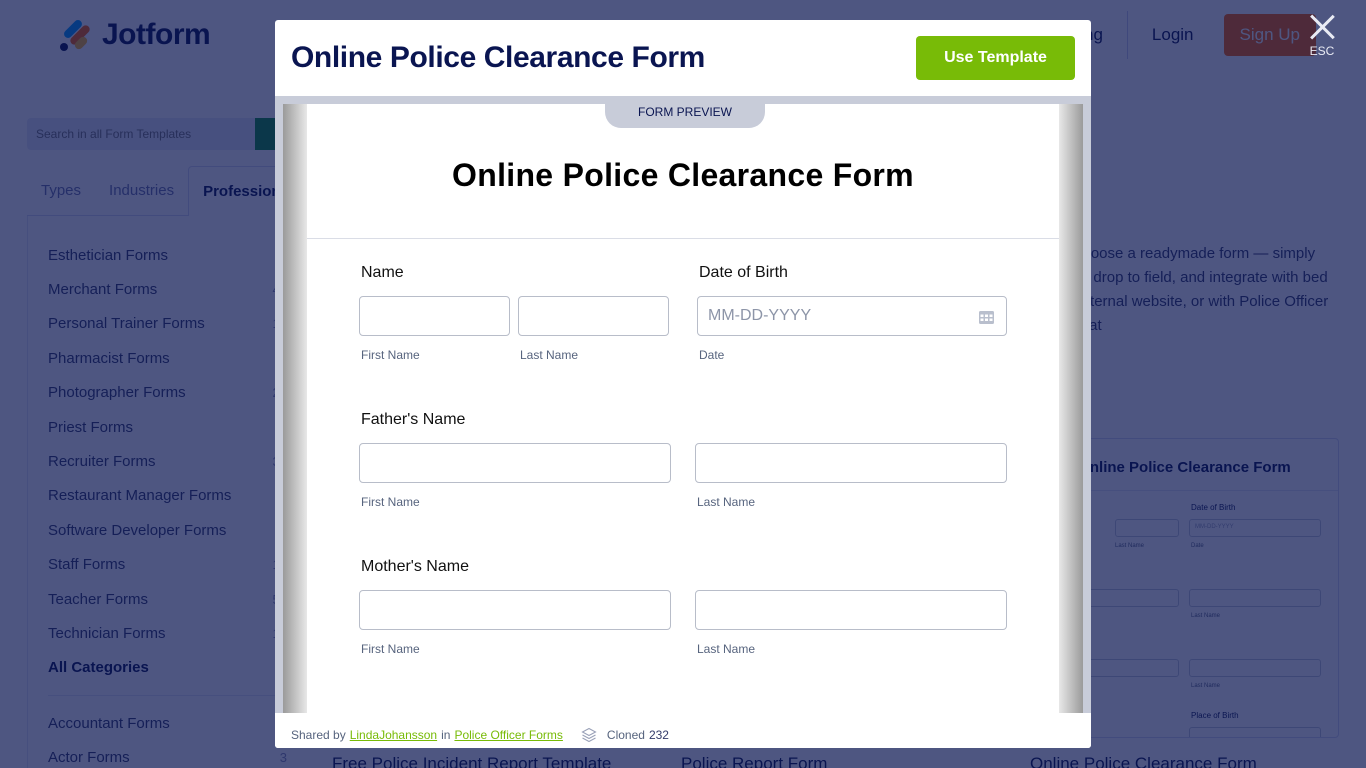 This screenshot has width=1366, height=768. What do you see at coordinates (434, 316) in the screenshot?
I see `first-name-input` at bounding box center [434, 316].